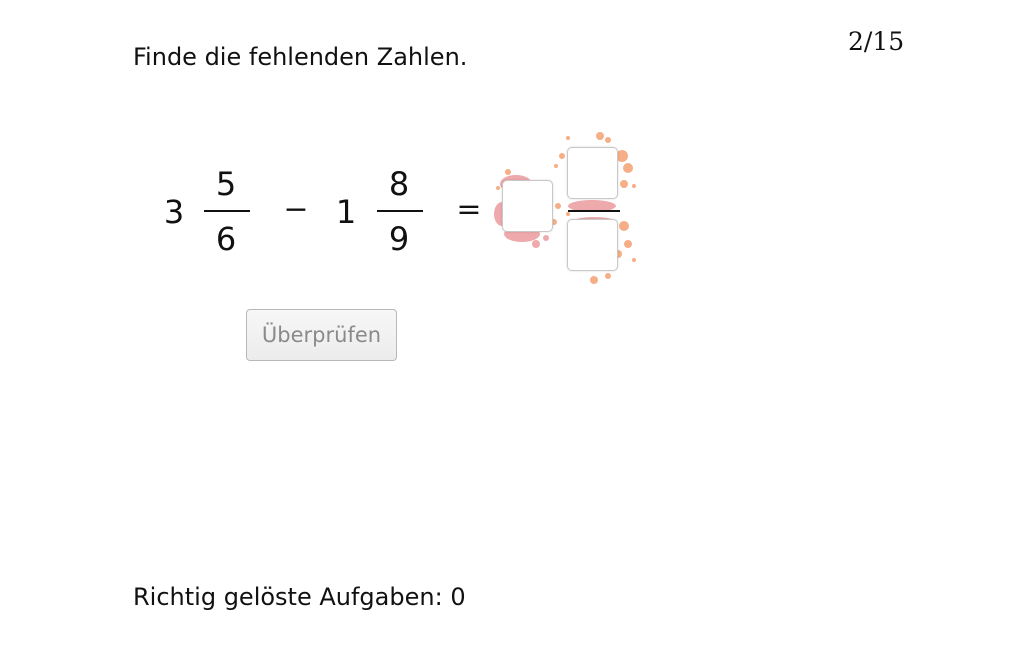 This screenshot has height=645, width=1032. I want to click on task-instruction: Finde die fehlenden Zahlen., so click(300, 57).